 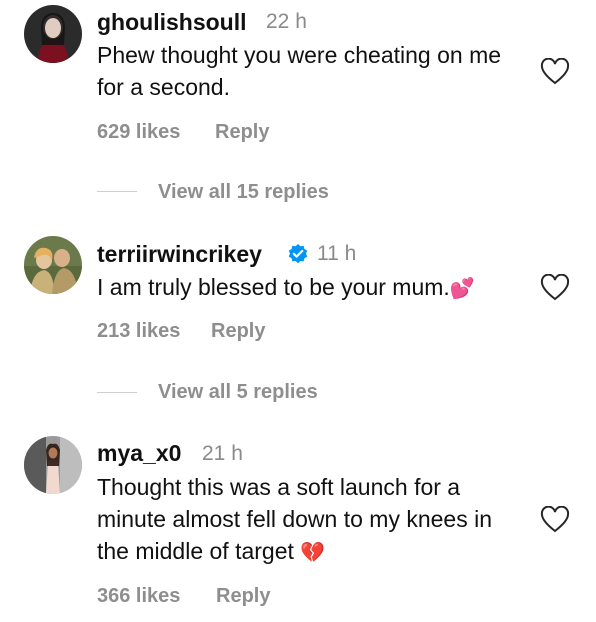 What do you see at coordinates (243, 192) in the screenshot?
I see `view-replies-button: View all 15 replies` at bounding box center [243, 192].